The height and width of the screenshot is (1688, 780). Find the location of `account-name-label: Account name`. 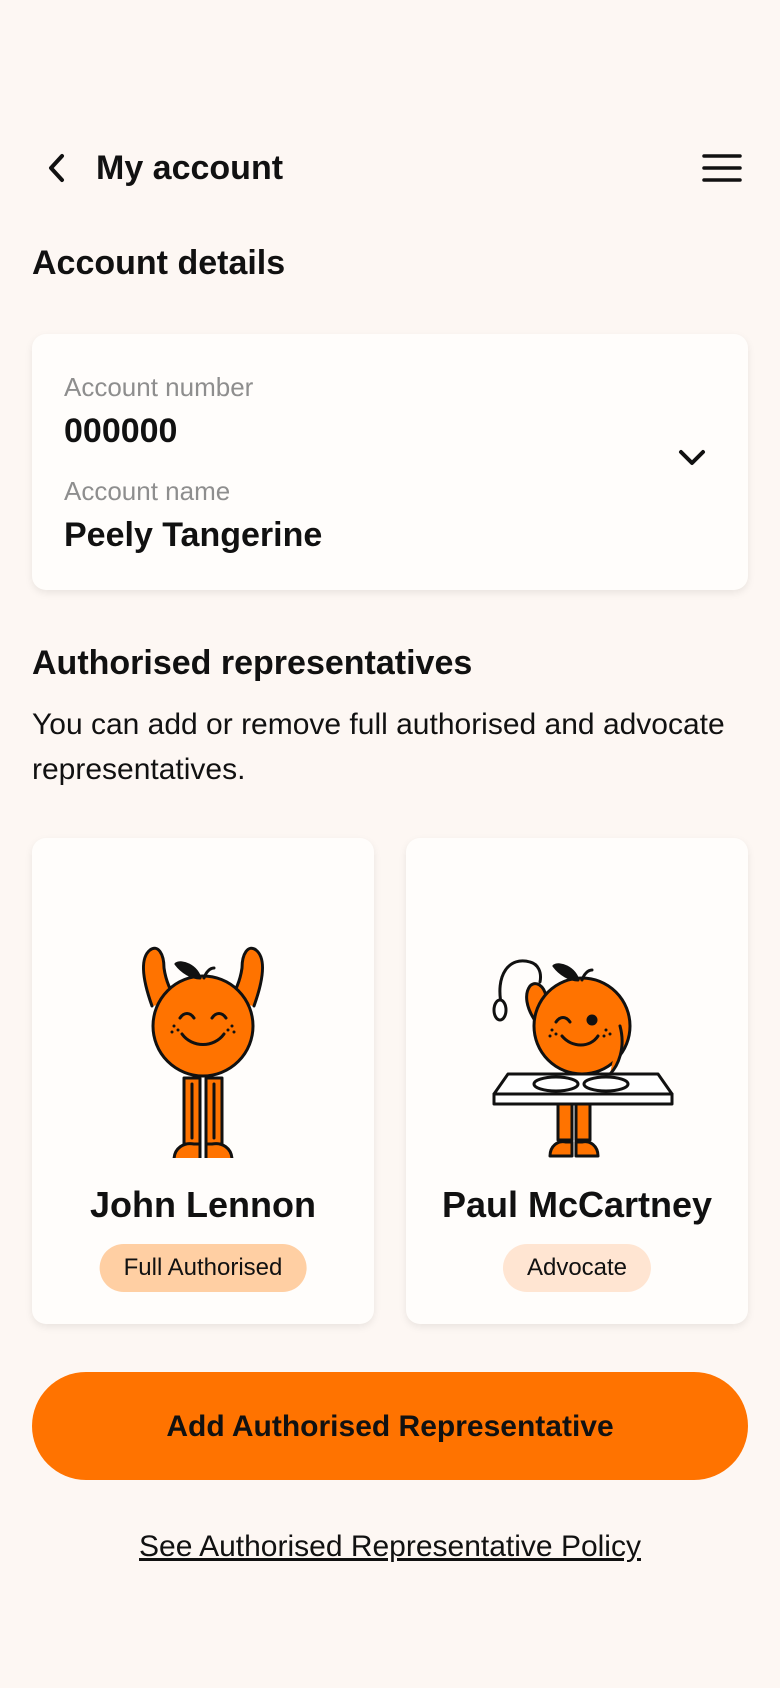

account-name-label: Account name is located at coordinates (147, 491).